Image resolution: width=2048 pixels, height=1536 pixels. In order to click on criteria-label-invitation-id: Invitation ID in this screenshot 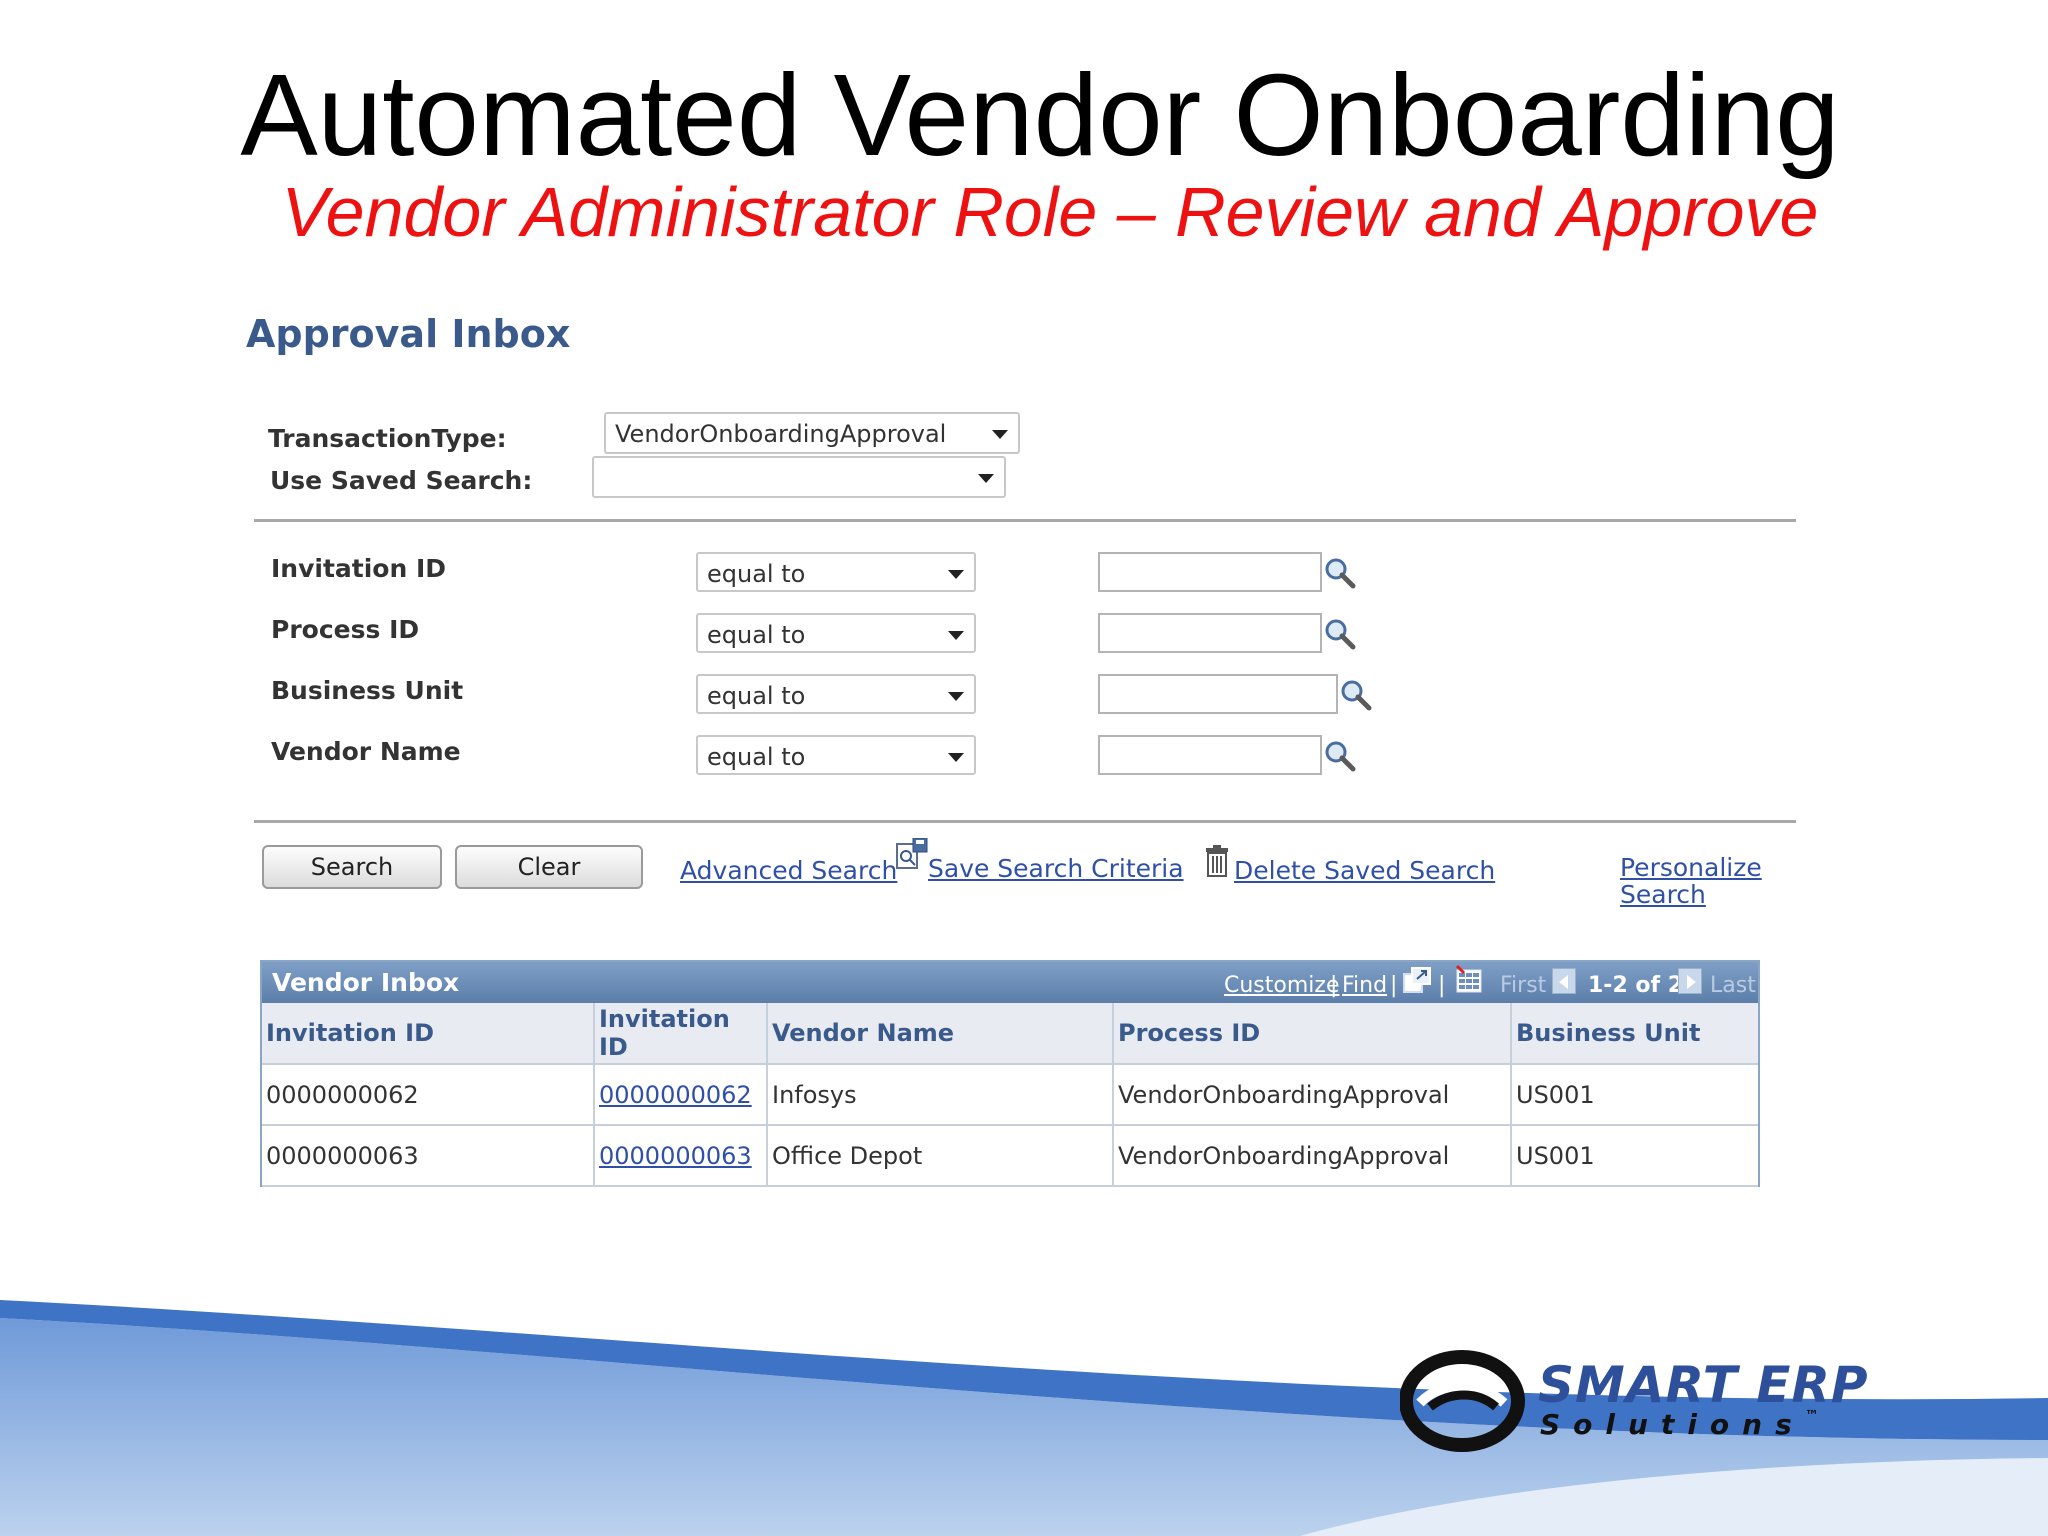, I will do `click(359, 568)`.